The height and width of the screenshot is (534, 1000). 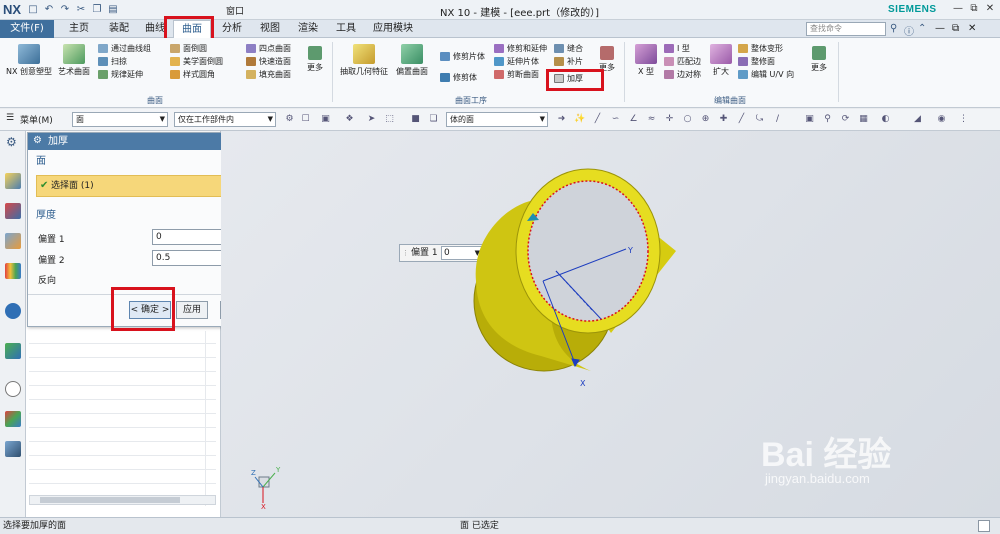 What do you see at coordinates (633, 119) in the screenshot?
I see `angle-snap-icon: ∠` at bounding box center [633, 119].